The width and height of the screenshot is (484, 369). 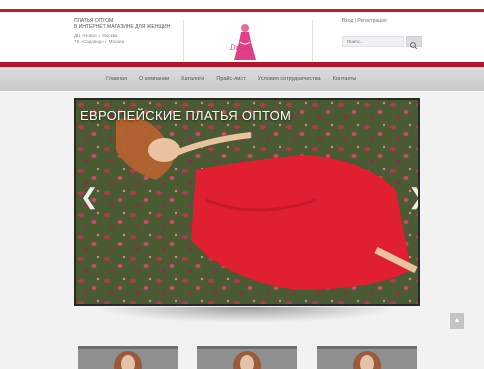 What do you see at coordinates (240, 48) in the screenshot?
I see `logo-text: Dress` at bounding box center [240, 48].